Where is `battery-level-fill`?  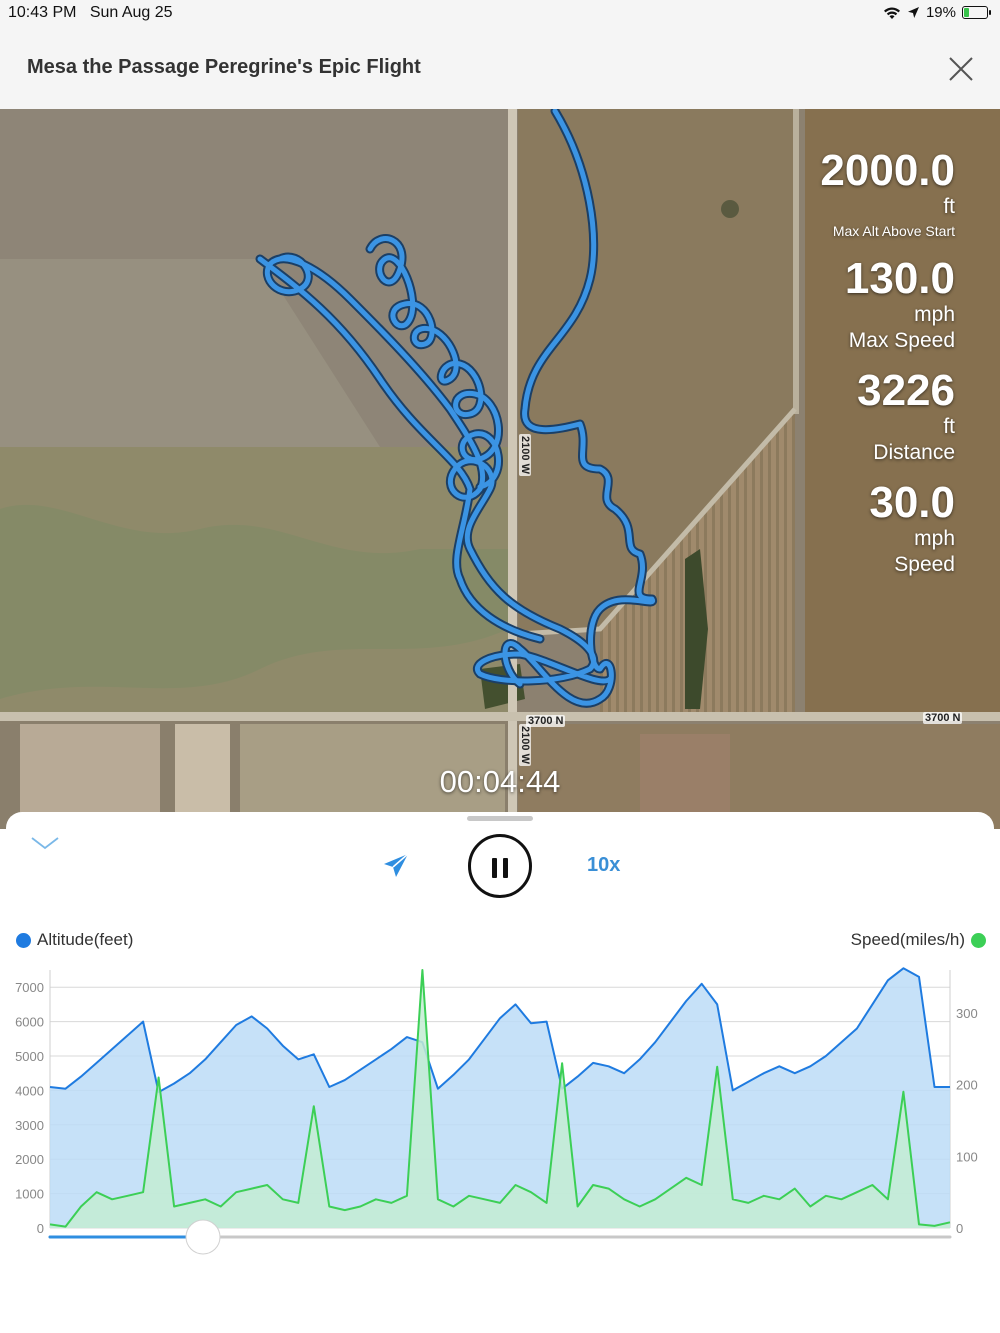
battery-level-fill is located at coordinates (966, 12).